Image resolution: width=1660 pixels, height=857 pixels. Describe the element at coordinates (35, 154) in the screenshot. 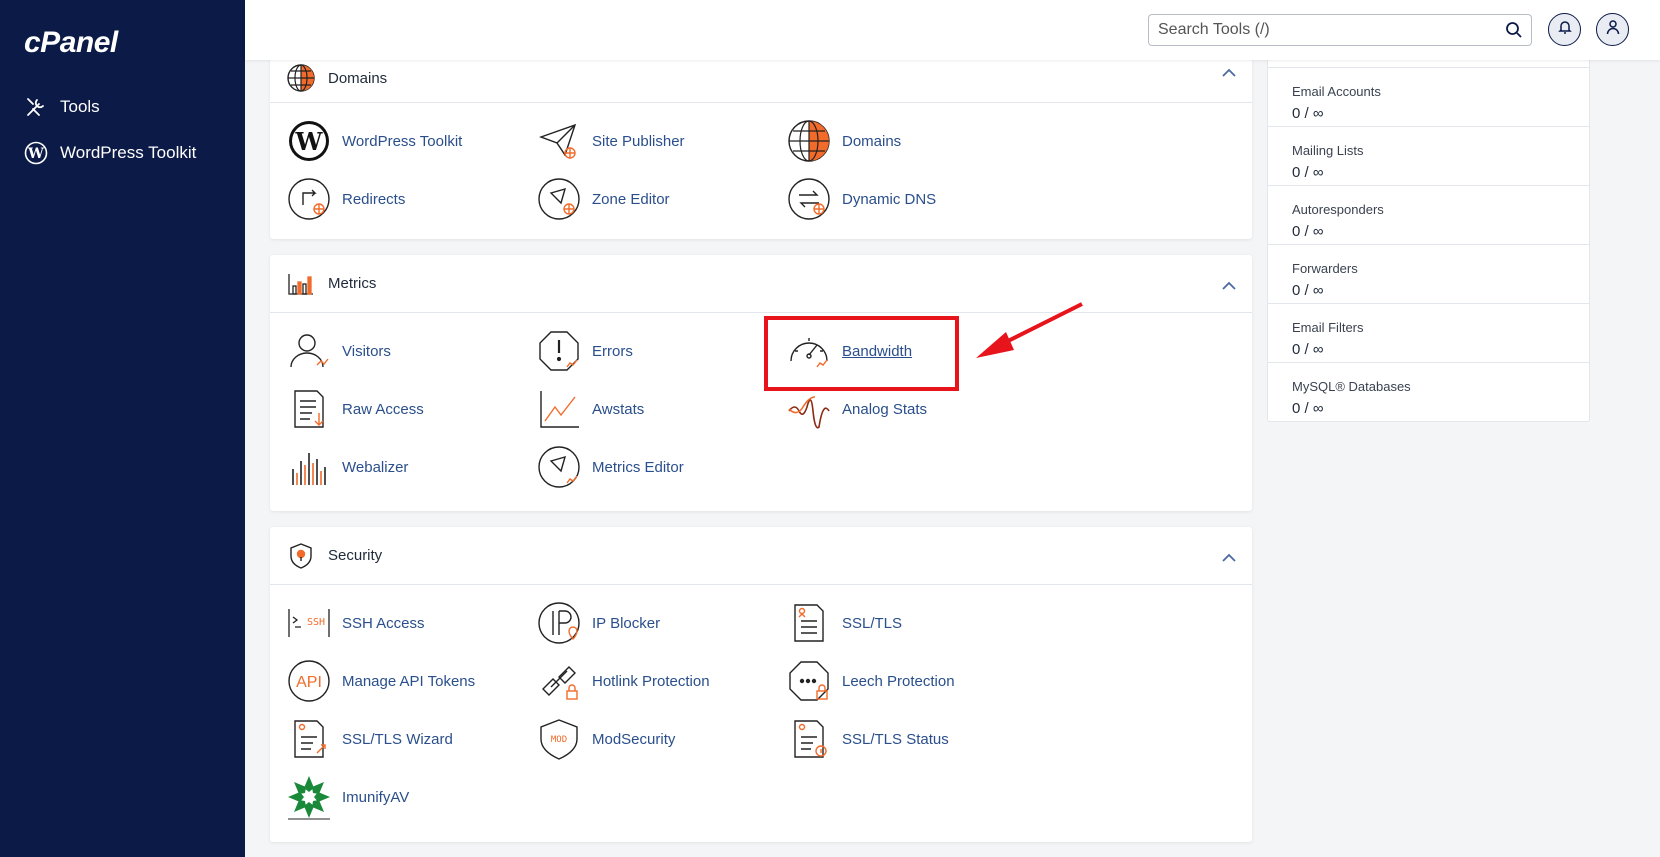

I see `svg-text: W` at that location.